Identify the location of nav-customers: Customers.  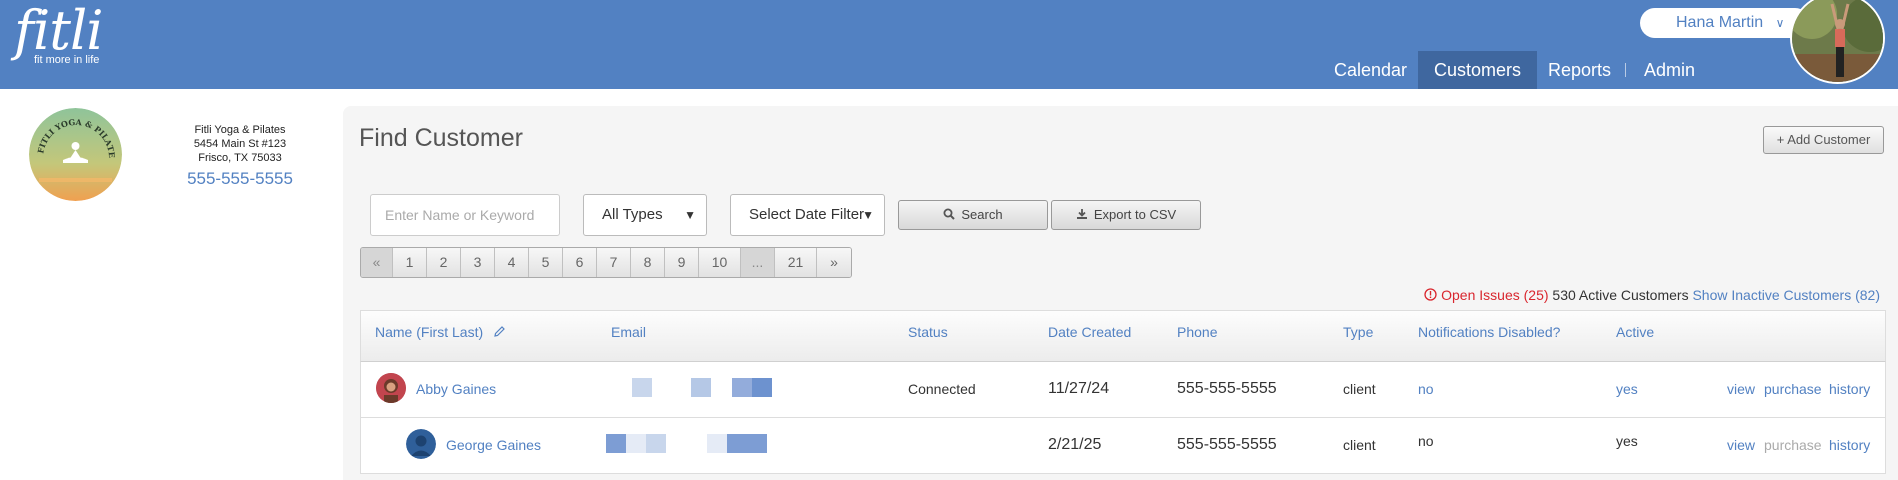
(1478, 70).